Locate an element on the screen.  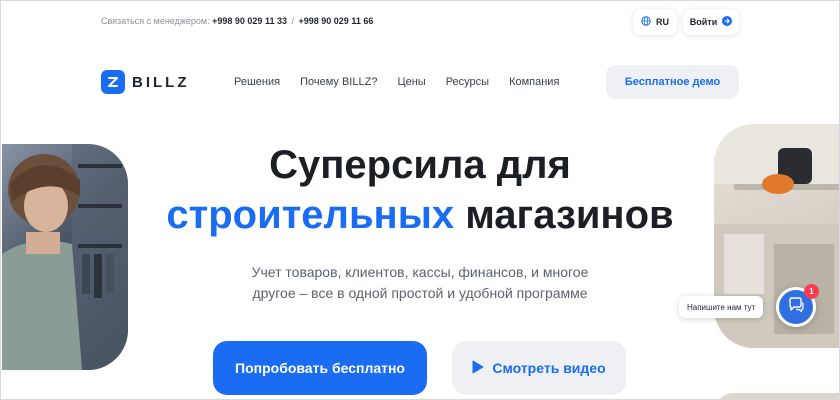
nav-item-prices: Цены is located at coordinates (411, 82).